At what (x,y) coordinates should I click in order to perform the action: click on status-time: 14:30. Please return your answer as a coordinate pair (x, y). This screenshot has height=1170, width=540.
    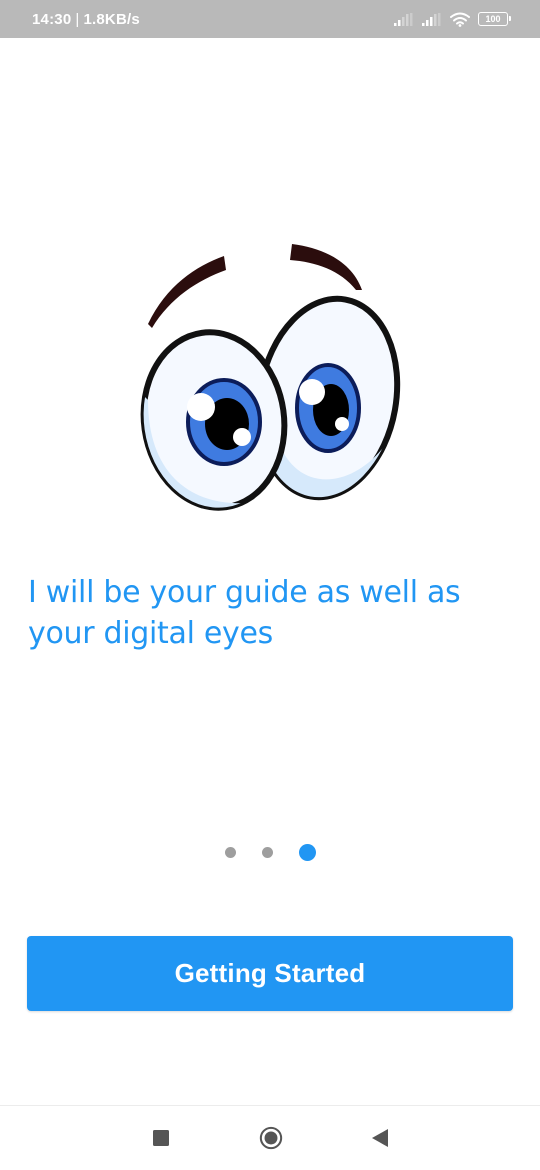
    Looking at the image, I should click on (52, 19).